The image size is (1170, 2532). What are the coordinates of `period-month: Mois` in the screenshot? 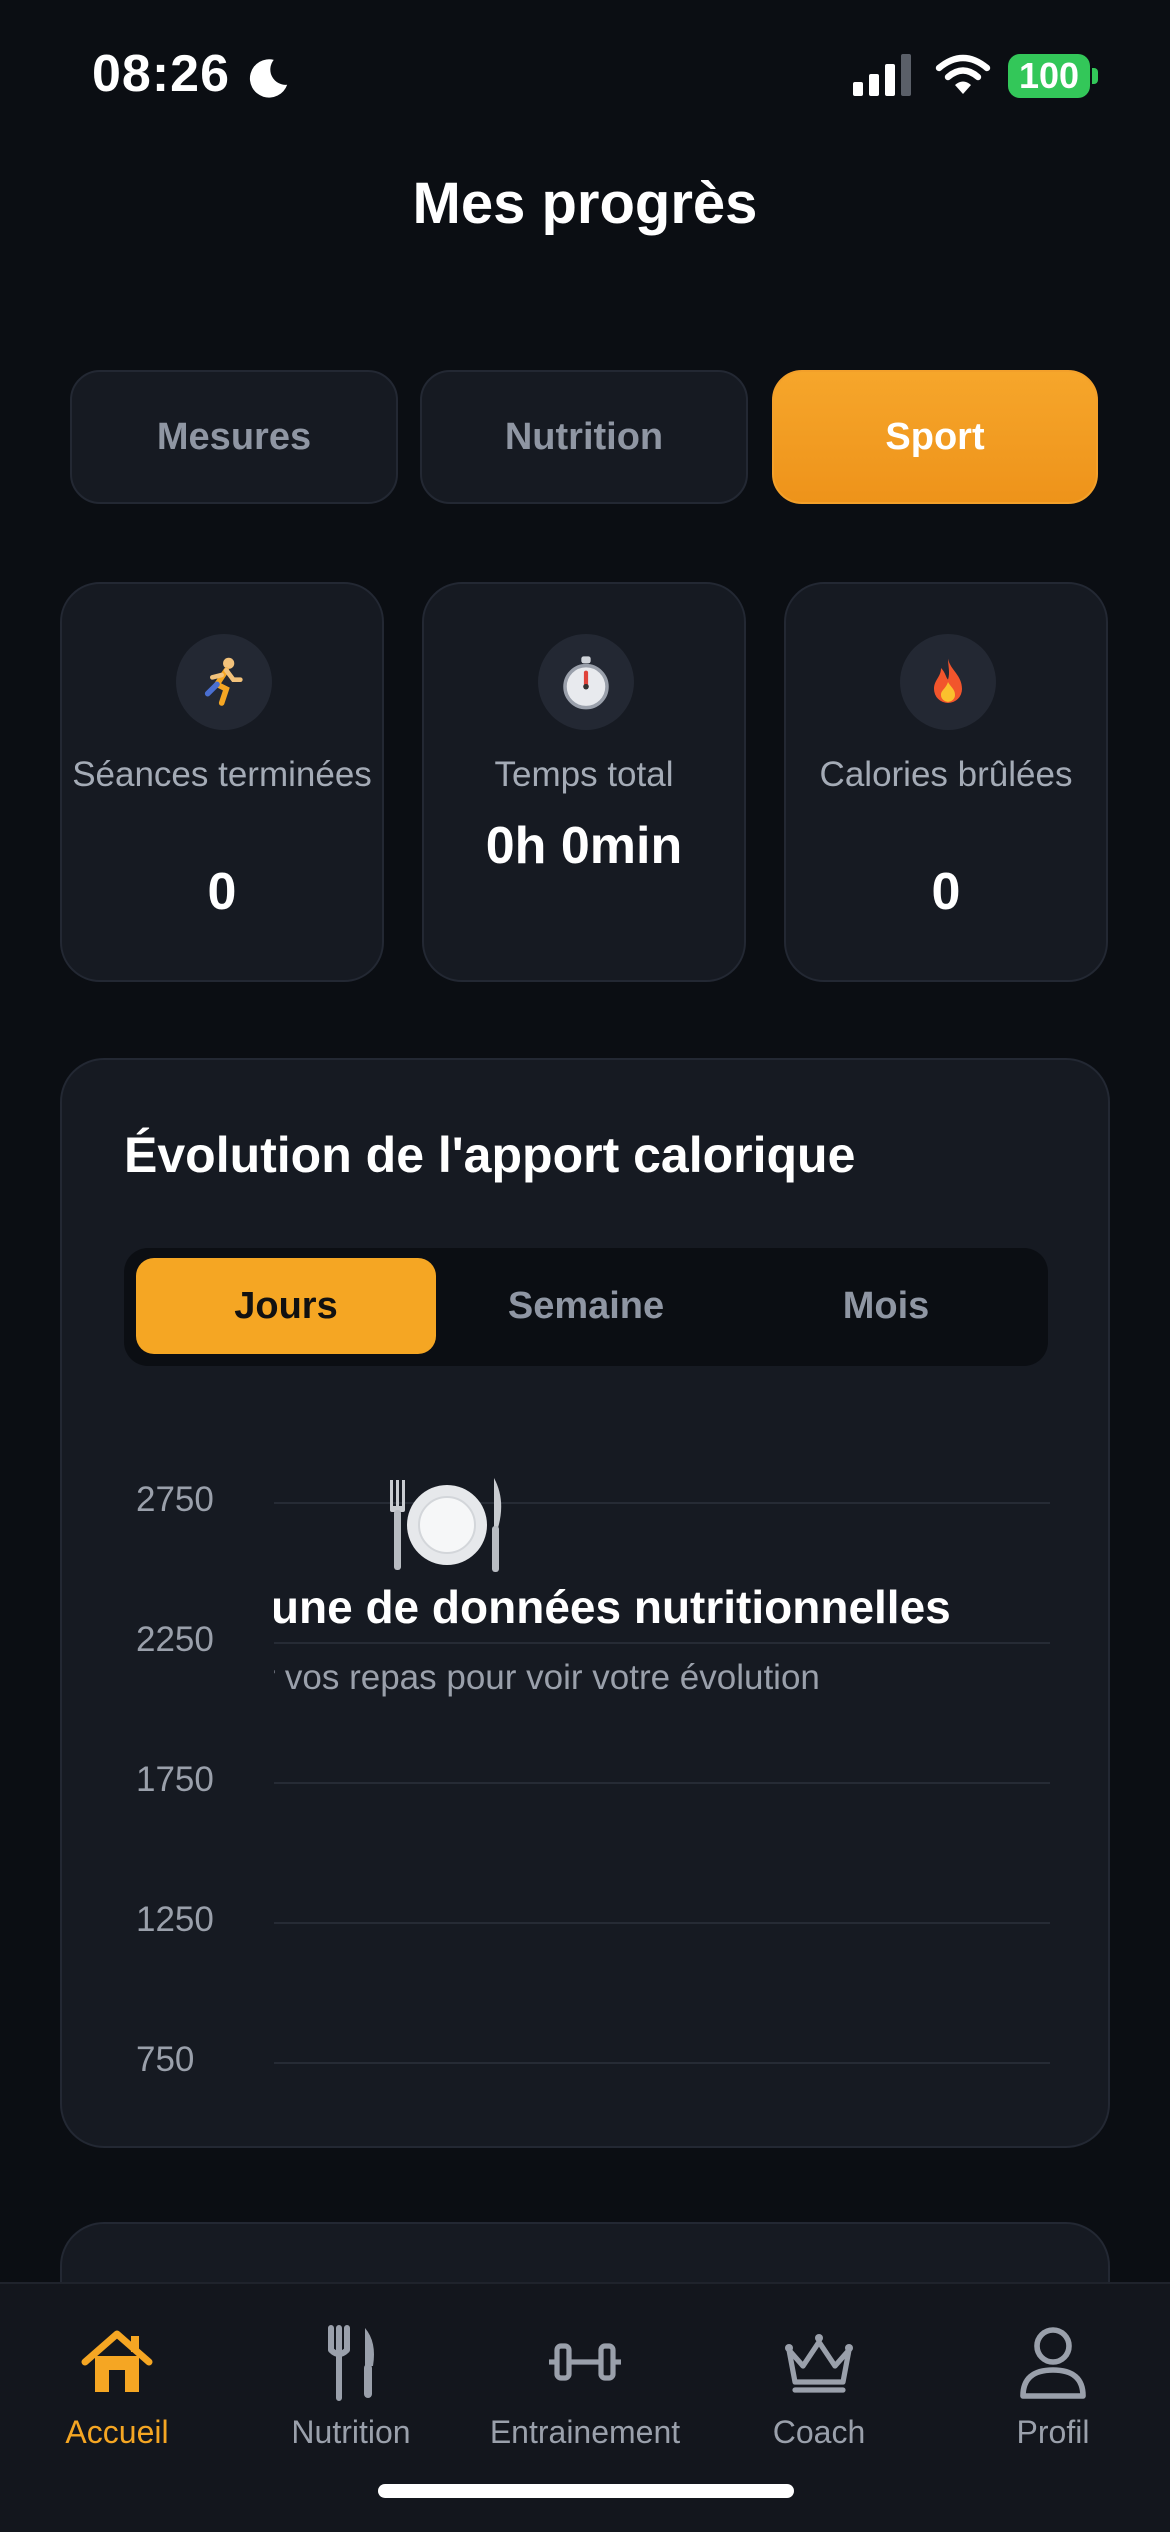 It's located at (886, 1306).